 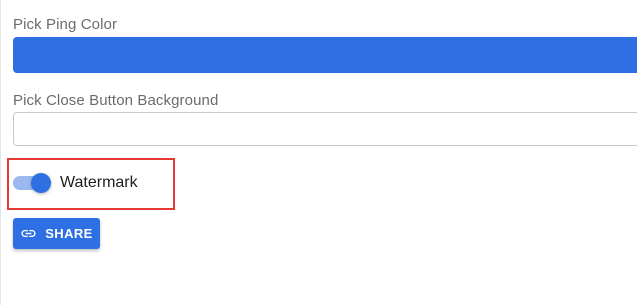 What do you see at coordinates (0, 152) in the screenshot?
I see `panel-divider` at bounding box center [0, 152].